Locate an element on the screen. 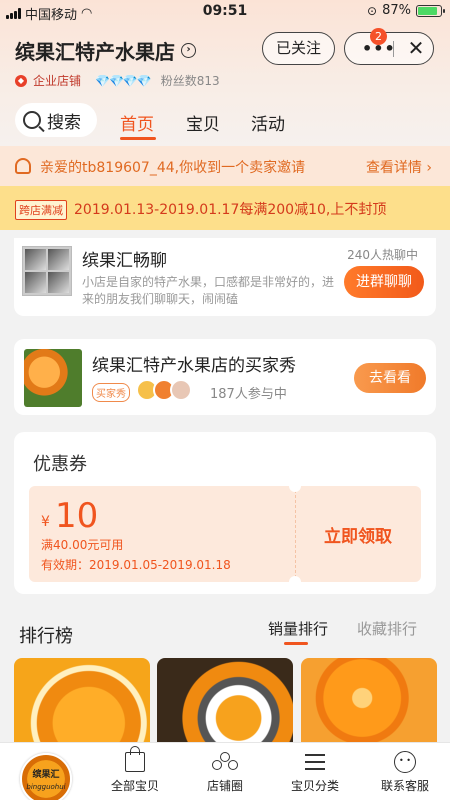 The height and width of the screenshot is (800, 450). coupon-condition: 满40.00元可用 is located at coordinates (82, 545).